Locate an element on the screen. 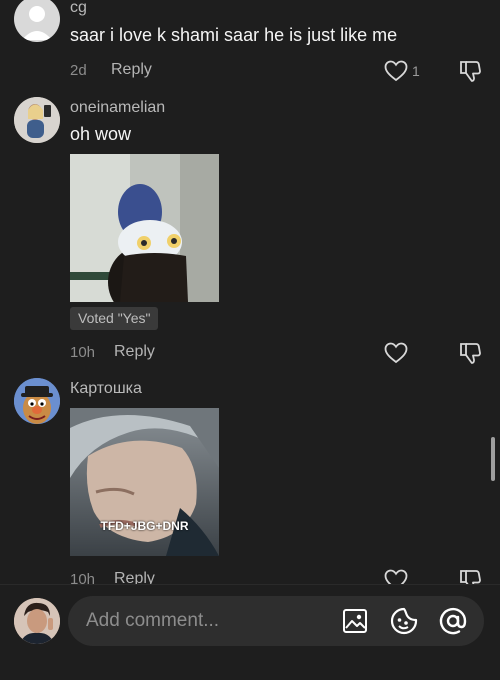 The width and height of the screenshot is (500, 680). default-avatar-icon is located at coordinates (37, 23).